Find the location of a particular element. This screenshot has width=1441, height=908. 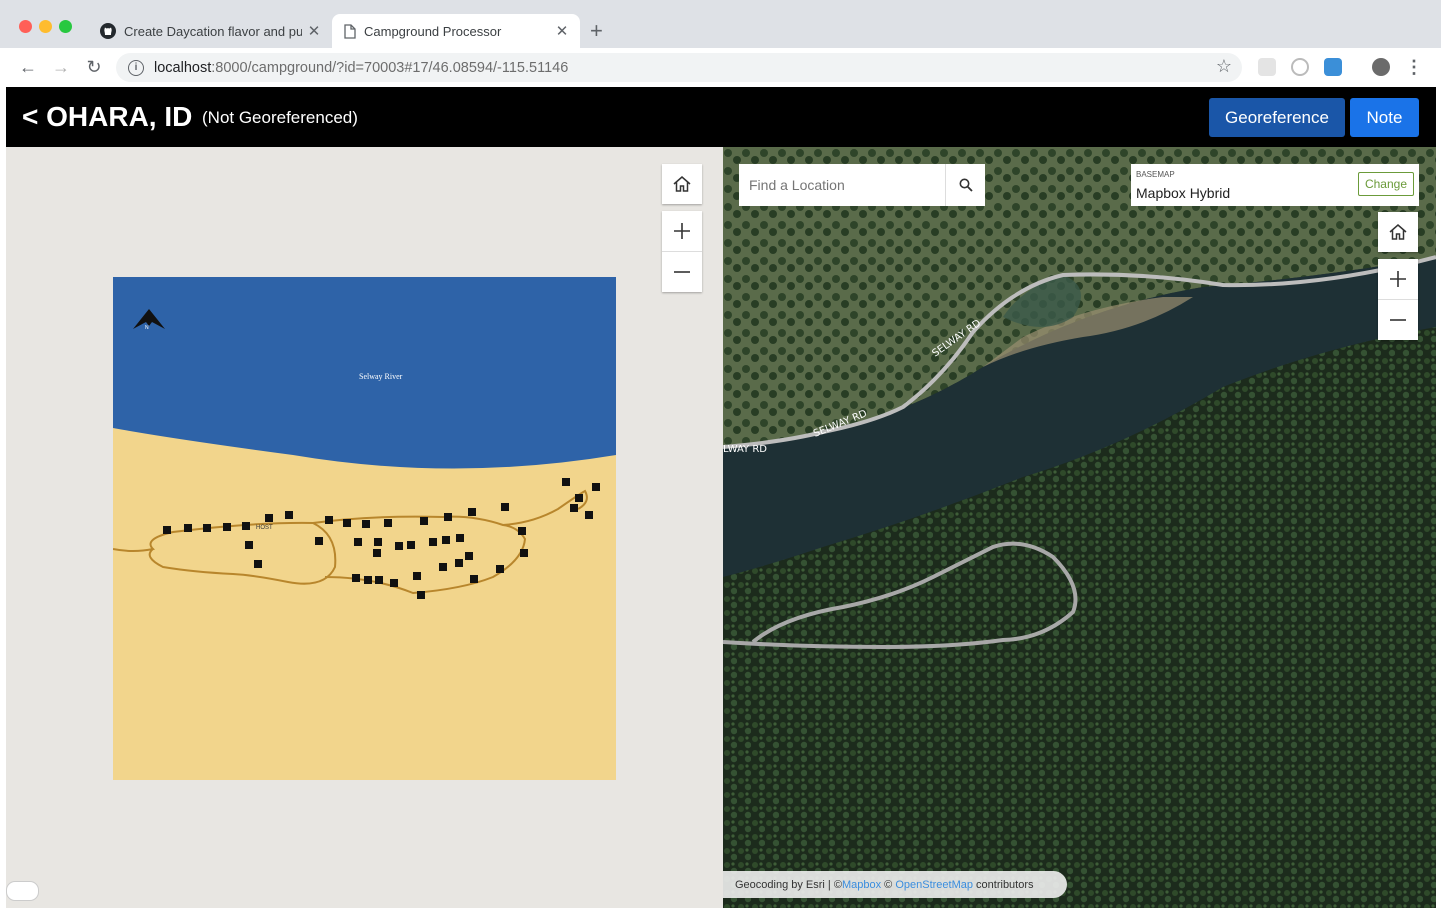

road-label: LWAY RD is located at coordinates (745, 449).